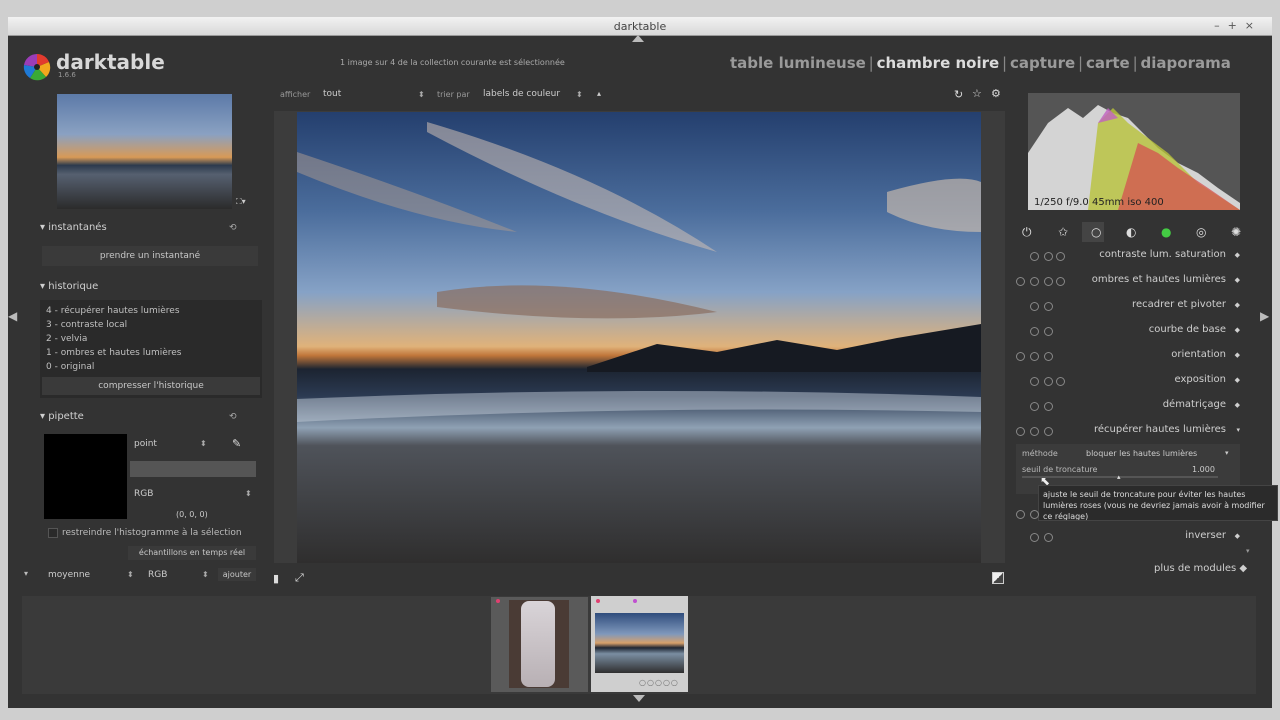  What do you see at coordinates (958, 94) in the screenshot?
I see `refresh-icon: ↻` at bounding box center [958, 94].